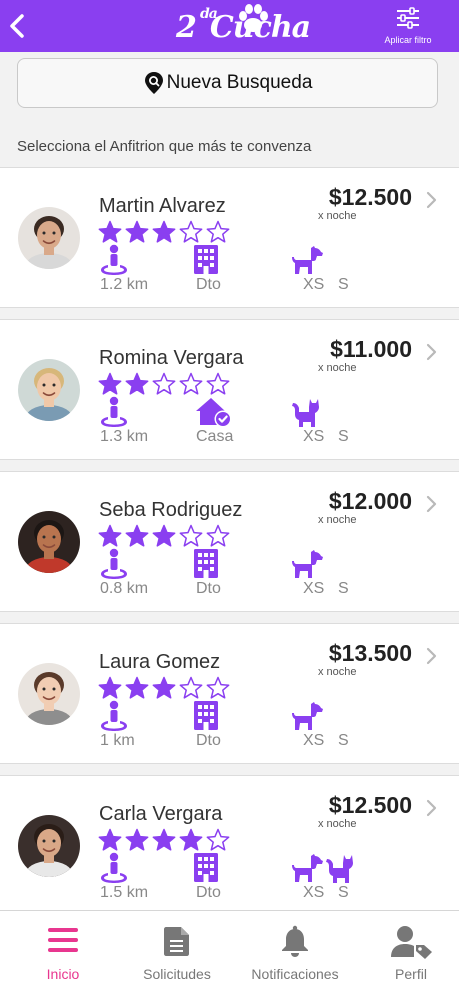  I want to click on tab-inicio-label: Inicio, so click(63, 974).